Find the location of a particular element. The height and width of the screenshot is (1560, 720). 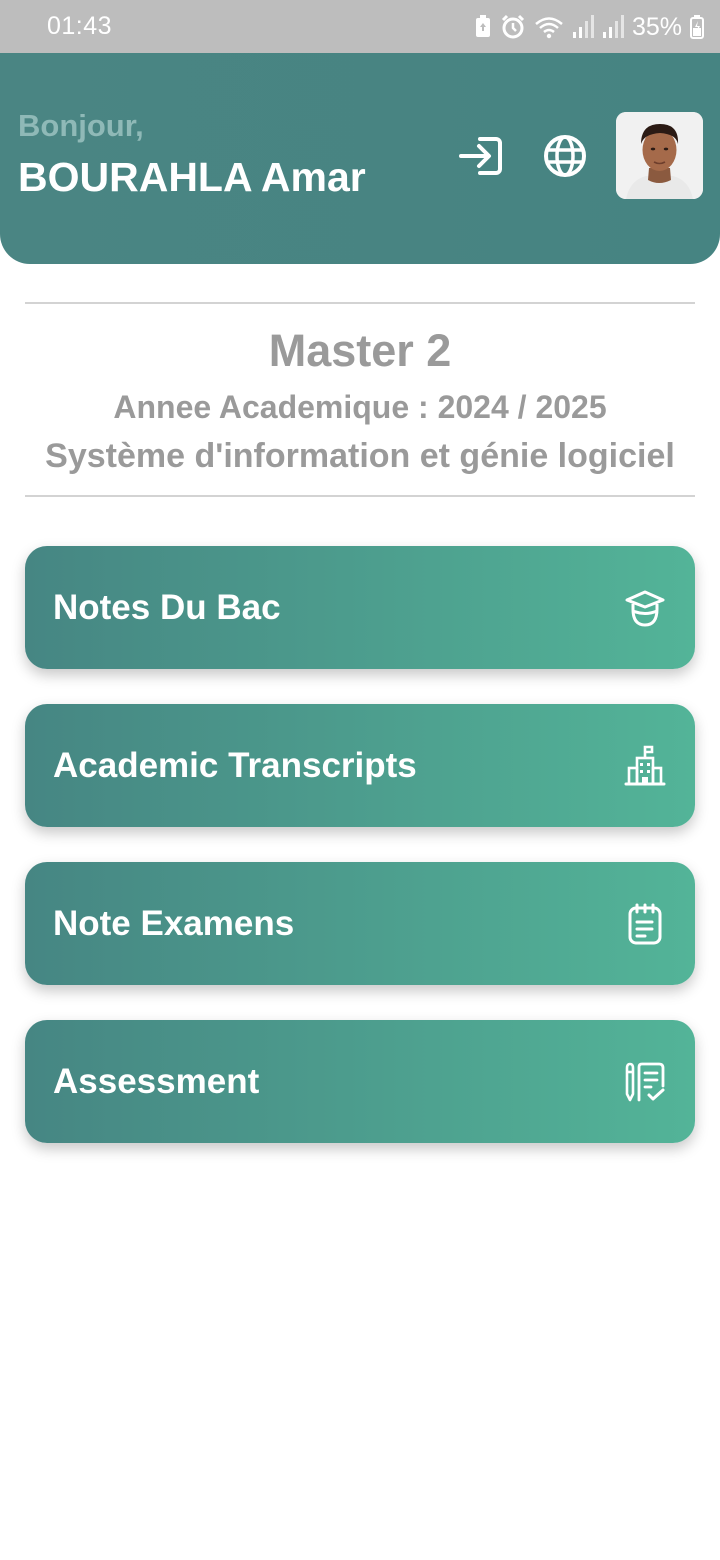

menu-card-note-examens: Note Examens is located at coordinates (360, 923).